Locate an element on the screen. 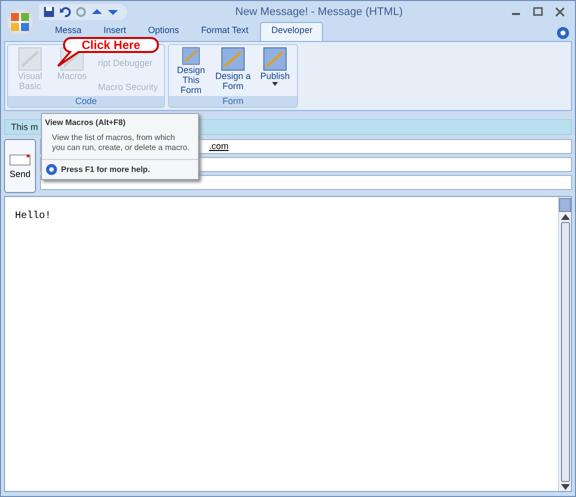  window-title: New Message! - Message (HTML) is located at coordinates (319, 12).